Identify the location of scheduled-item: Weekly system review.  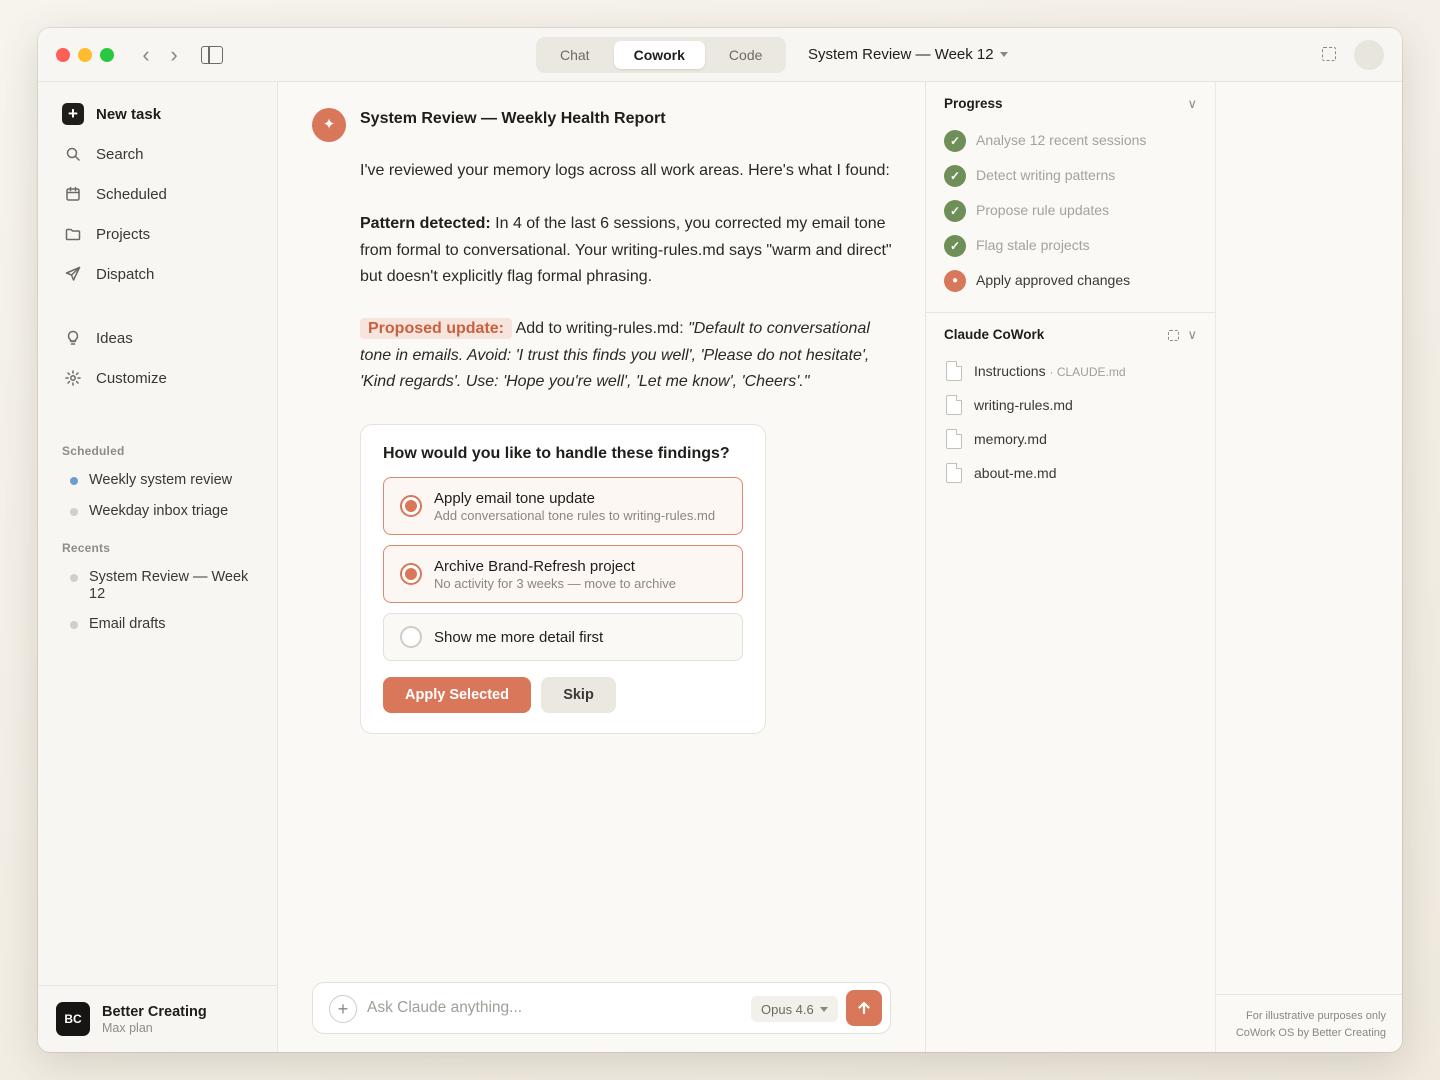
(165, 480).